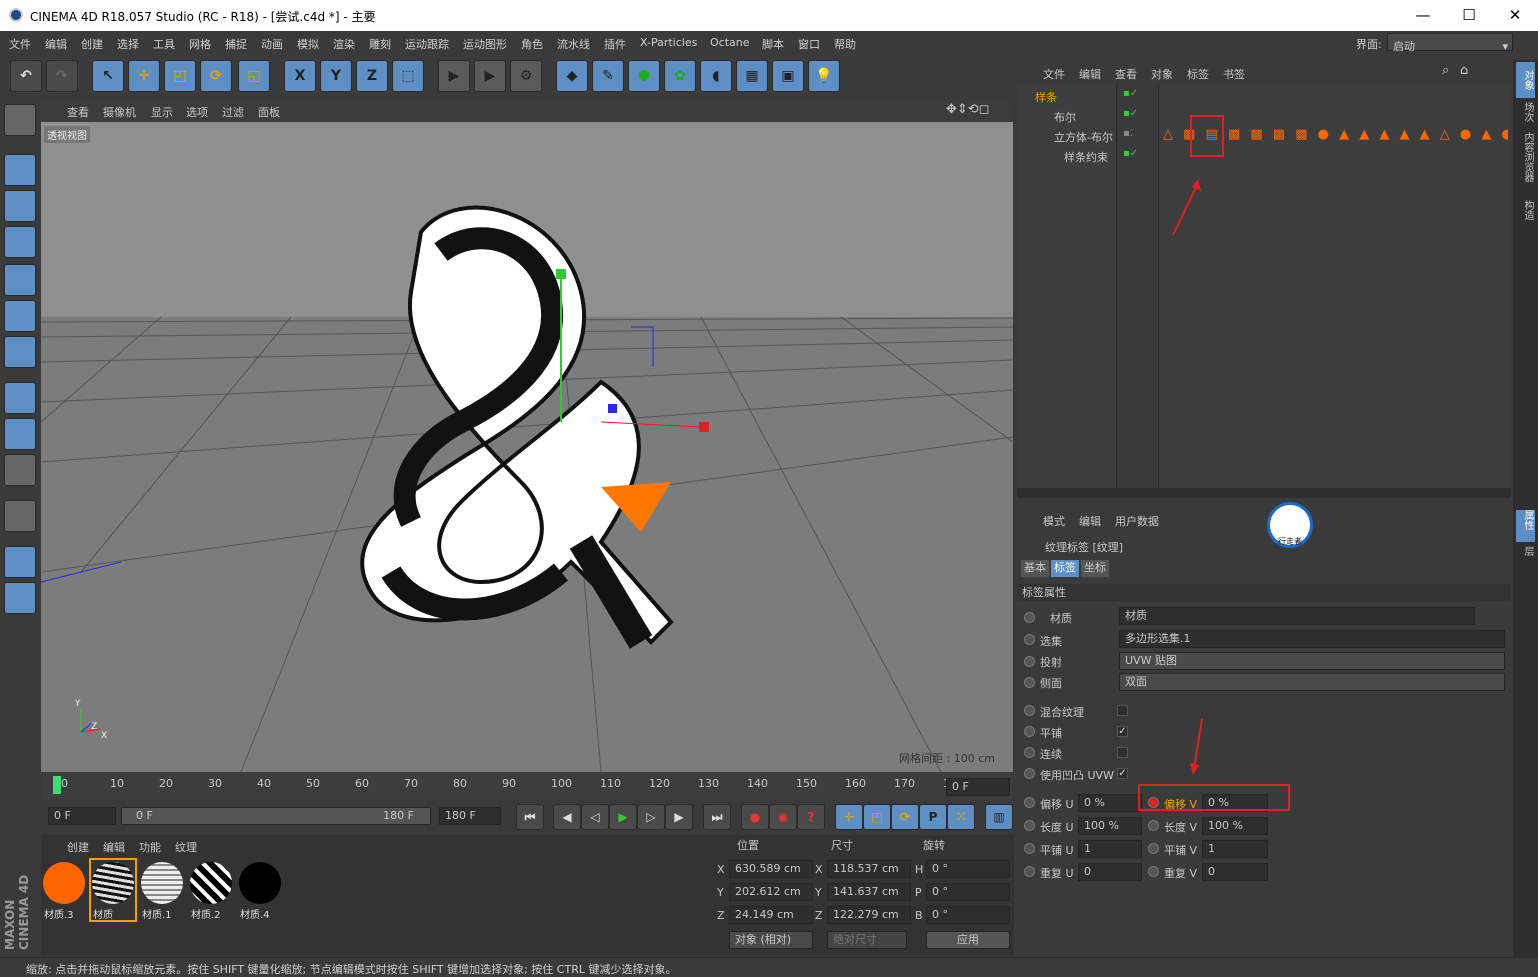  I want to click on menu-select: 选择, so click(128, 44).